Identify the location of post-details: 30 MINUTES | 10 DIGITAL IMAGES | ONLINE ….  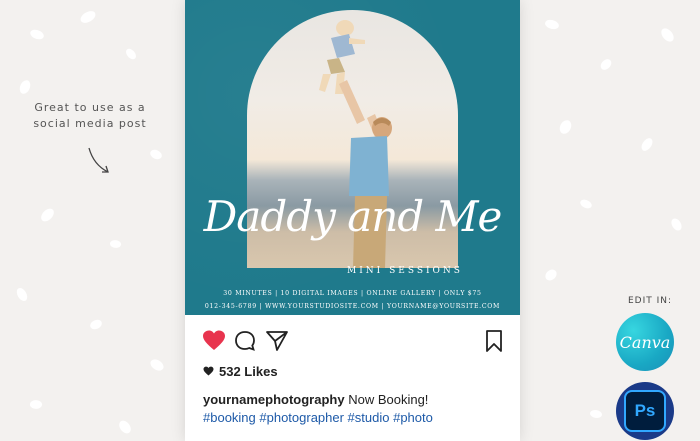
(352, 300).